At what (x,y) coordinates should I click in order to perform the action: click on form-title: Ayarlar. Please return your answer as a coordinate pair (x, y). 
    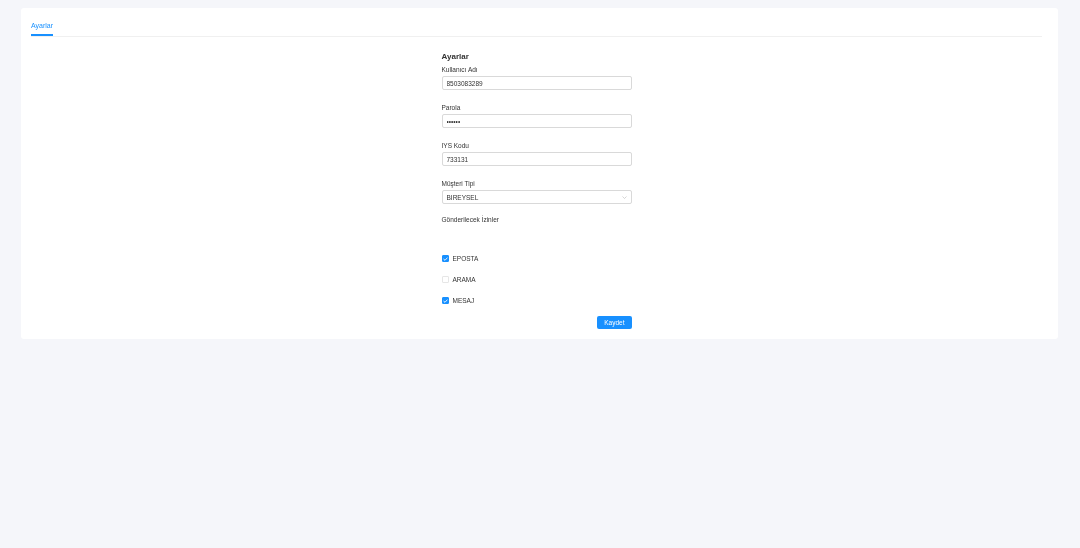
    Looking at the image, I should click on (455, 56).